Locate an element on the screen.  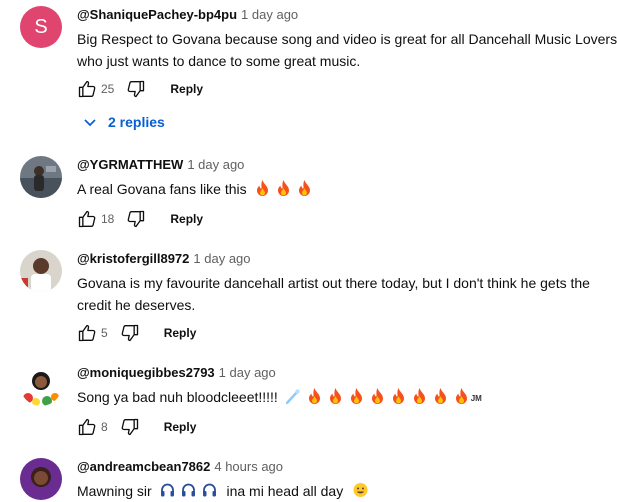
view-replies-button: 2 replies is located at coordinates (123, 122).